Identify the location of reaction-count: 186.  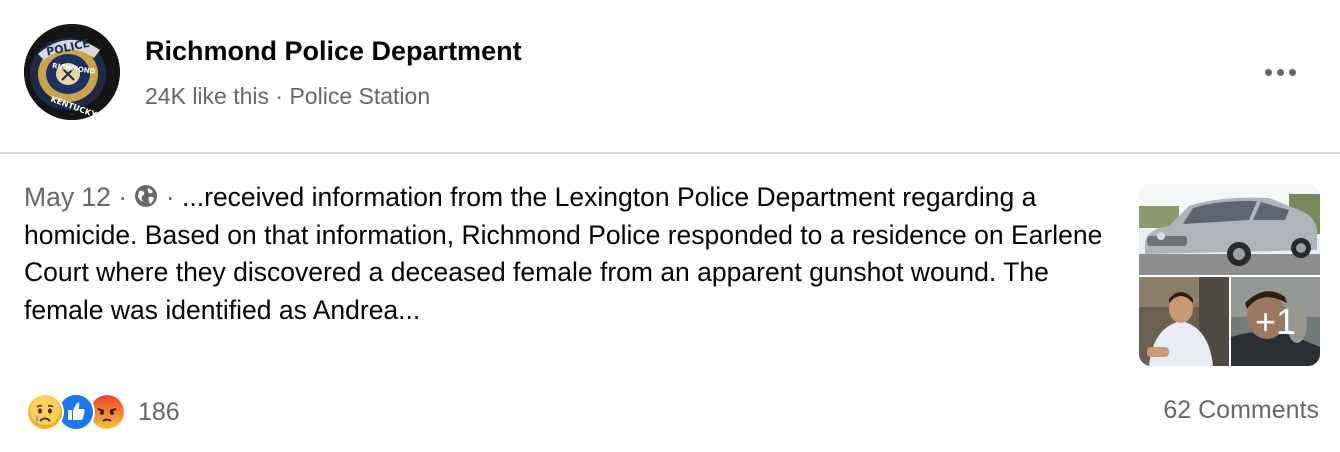
(159, 411).